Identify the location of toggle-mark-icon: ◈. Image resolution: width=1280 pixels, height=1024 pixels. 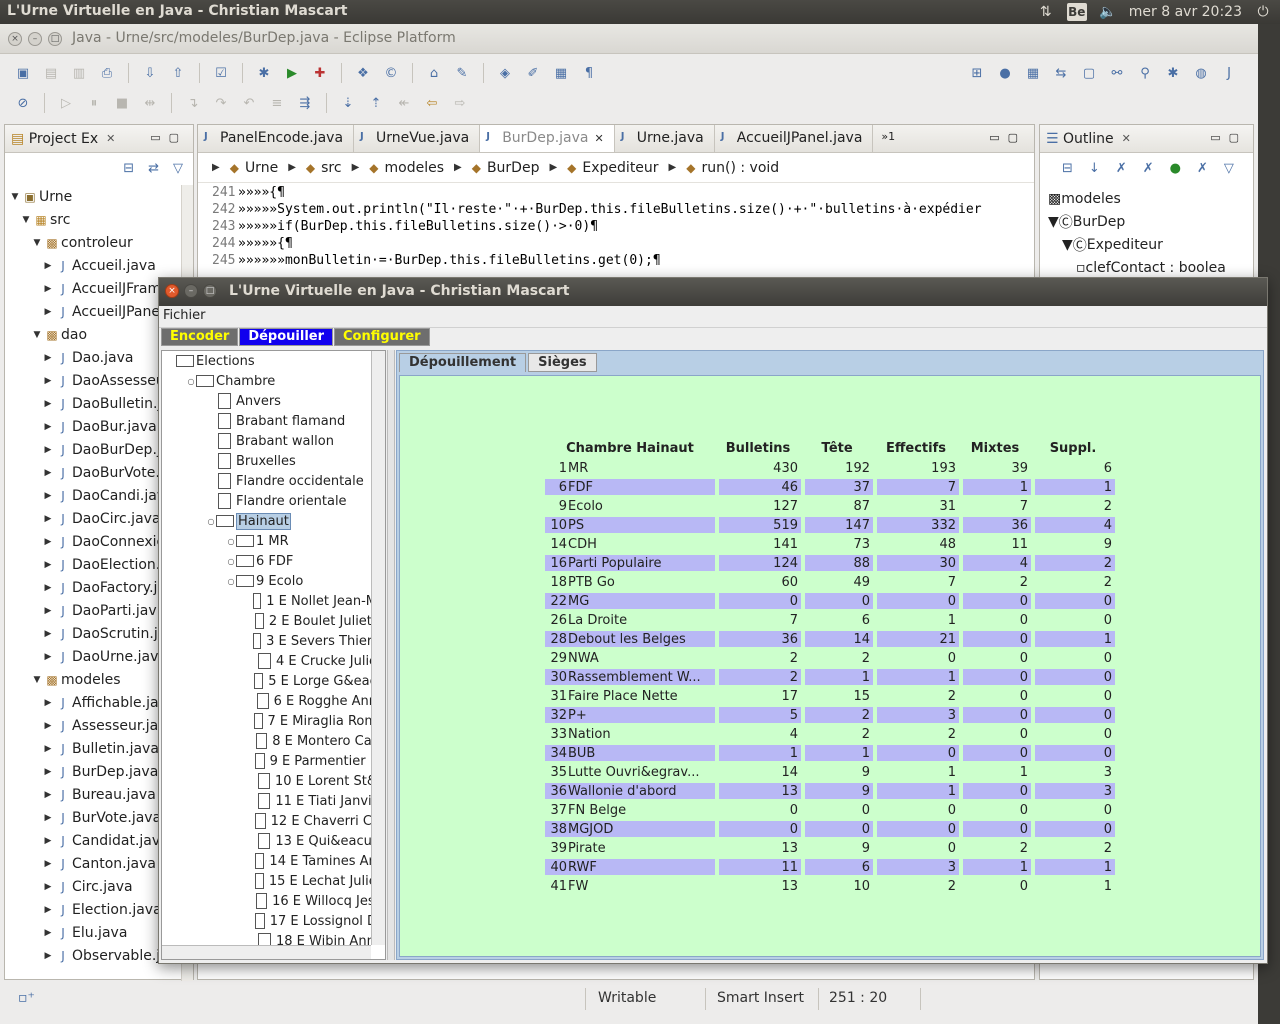
(505, 73).